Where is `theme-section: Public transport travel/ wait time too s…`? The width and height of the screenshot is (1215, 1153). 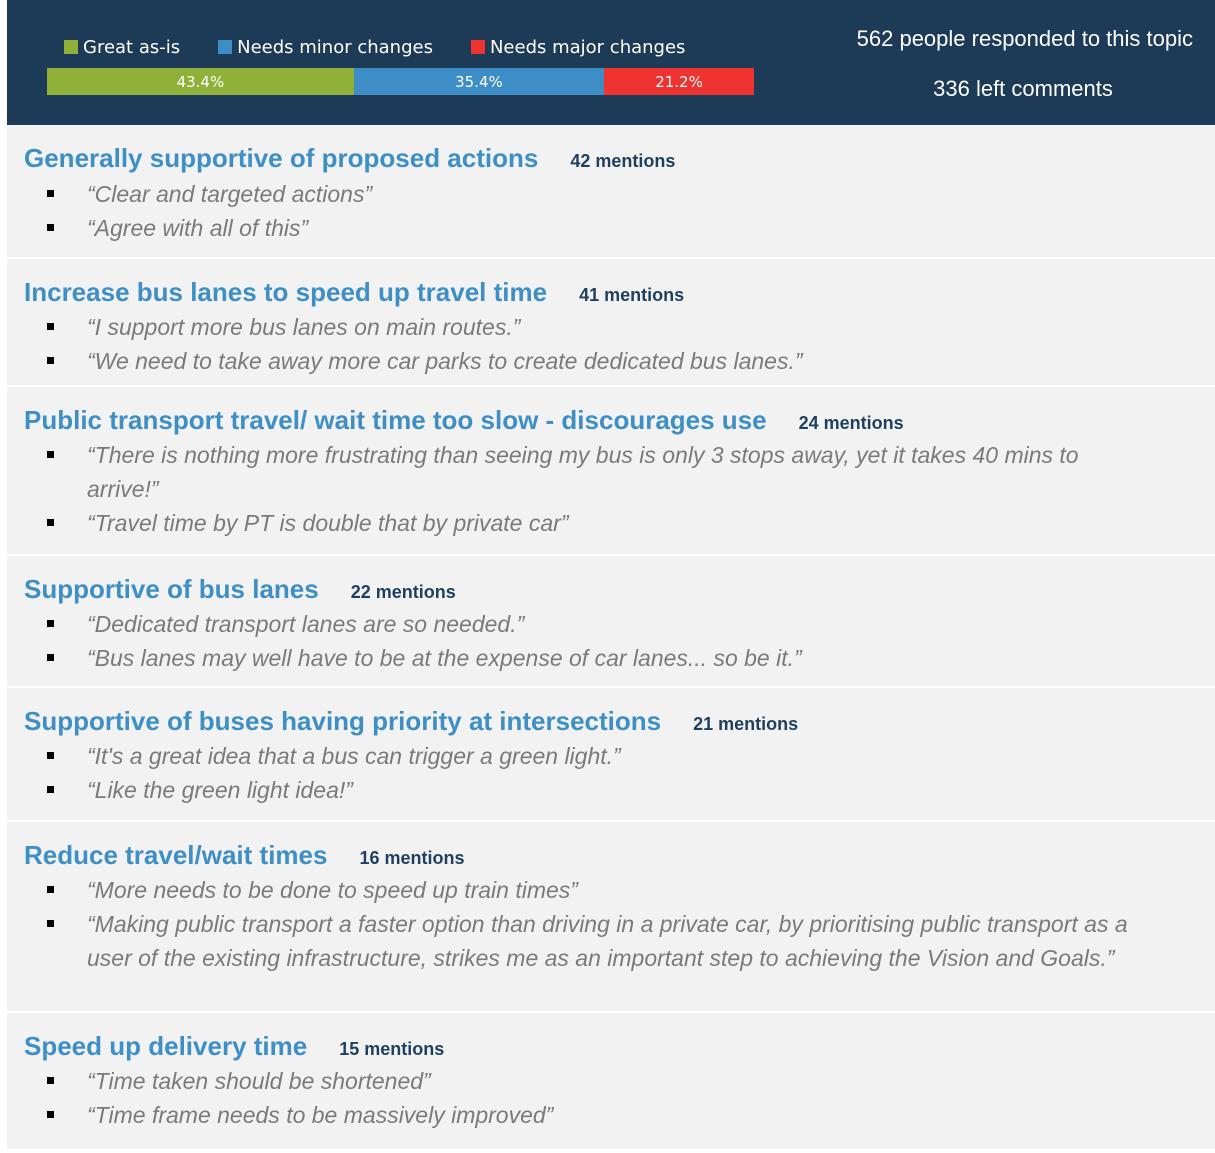
theme-section: Public transport travel/ wait time too s… is located at coordinates (611, 471).